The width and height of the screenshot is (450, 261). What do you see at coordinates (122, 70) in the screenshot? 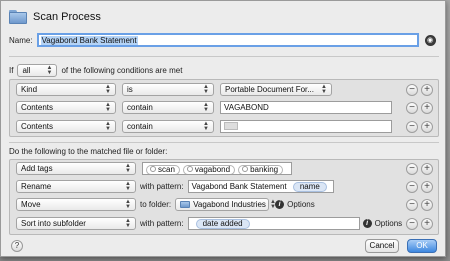
I see `match-suffix: of the following conditions are met` at bounding box center [122, 70].